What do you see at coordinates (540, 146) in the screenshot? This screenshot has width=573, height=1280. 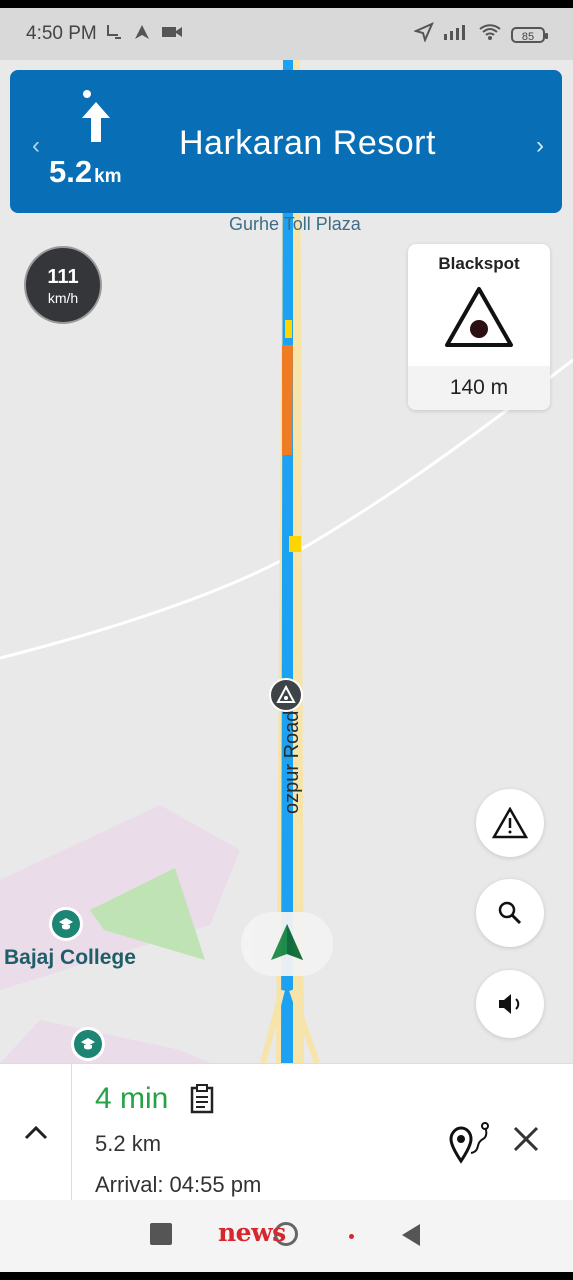 I see `next-instruction-icon: ›` at bounding box center [540, 146].